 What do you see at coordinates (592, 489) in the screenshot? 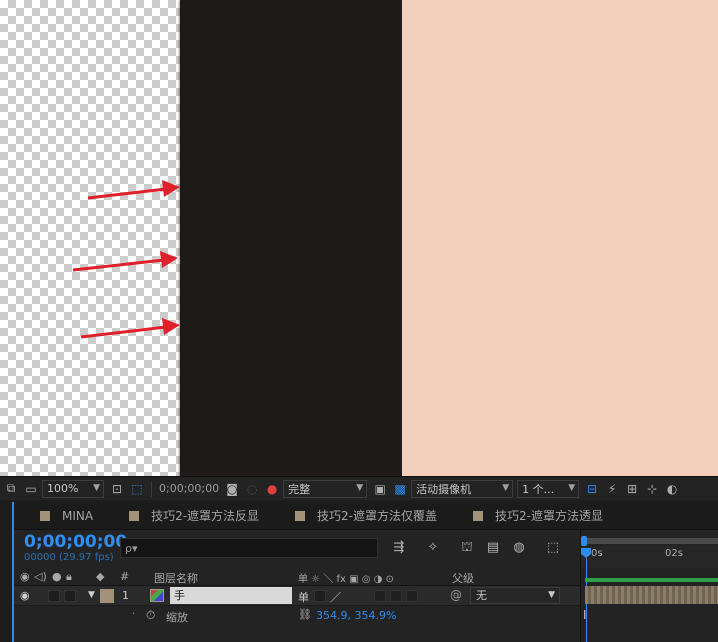
I see `toggle-pixel-aspect-icon: ⊟` at bounding box center [592, 489].